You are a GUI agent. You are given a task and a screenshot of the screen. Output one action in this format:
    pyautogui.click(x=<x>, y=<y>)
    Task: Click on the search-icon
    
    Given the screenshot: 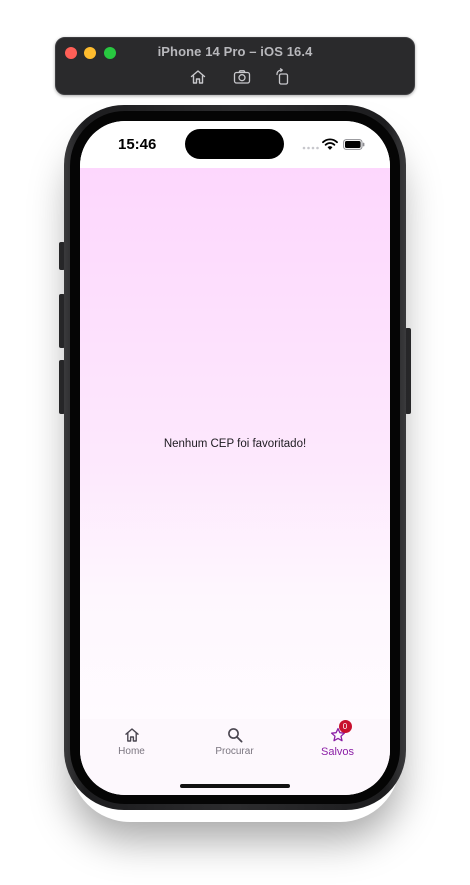 What is the action you would take?
    pyautogui.click(x=235, y=735)
    